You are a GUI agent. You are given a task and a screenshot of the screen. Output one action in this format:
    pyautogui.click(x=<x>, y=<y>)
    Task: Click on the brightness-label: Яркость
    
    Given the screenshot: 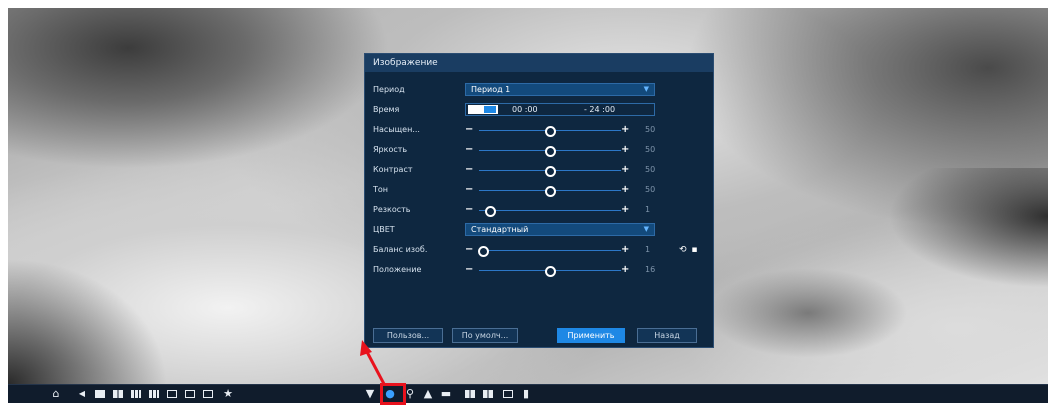 What is the action you would take?
    pyautogui.click(x=390, y=149)
    